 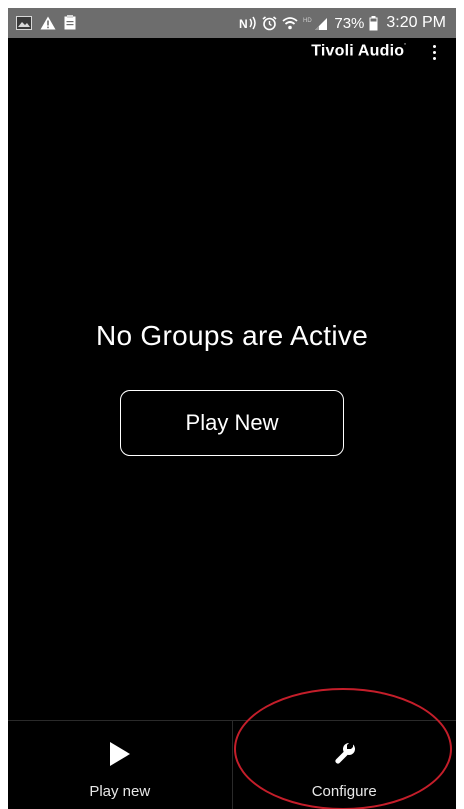 What do you see at coordinates (316, 23) in the screenshot?
I see `signal-icon: HD` at bounding box center [316, 23].